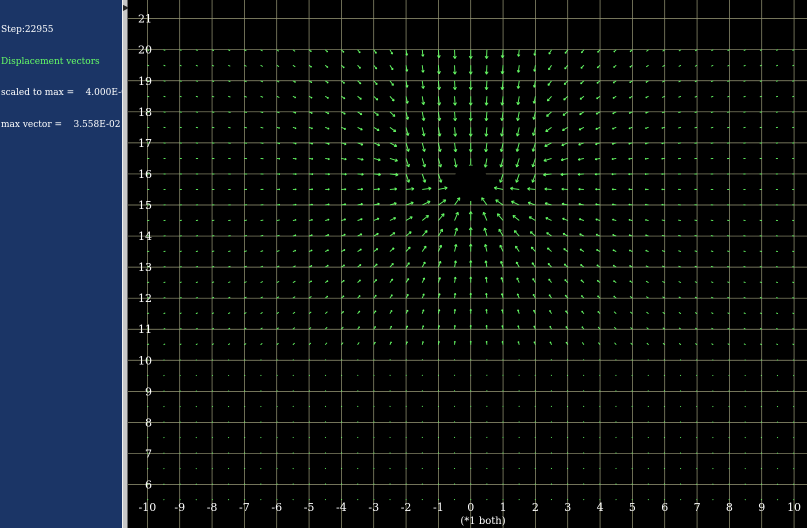  I want to click on y-tick-label: 13, so click(145, 267).